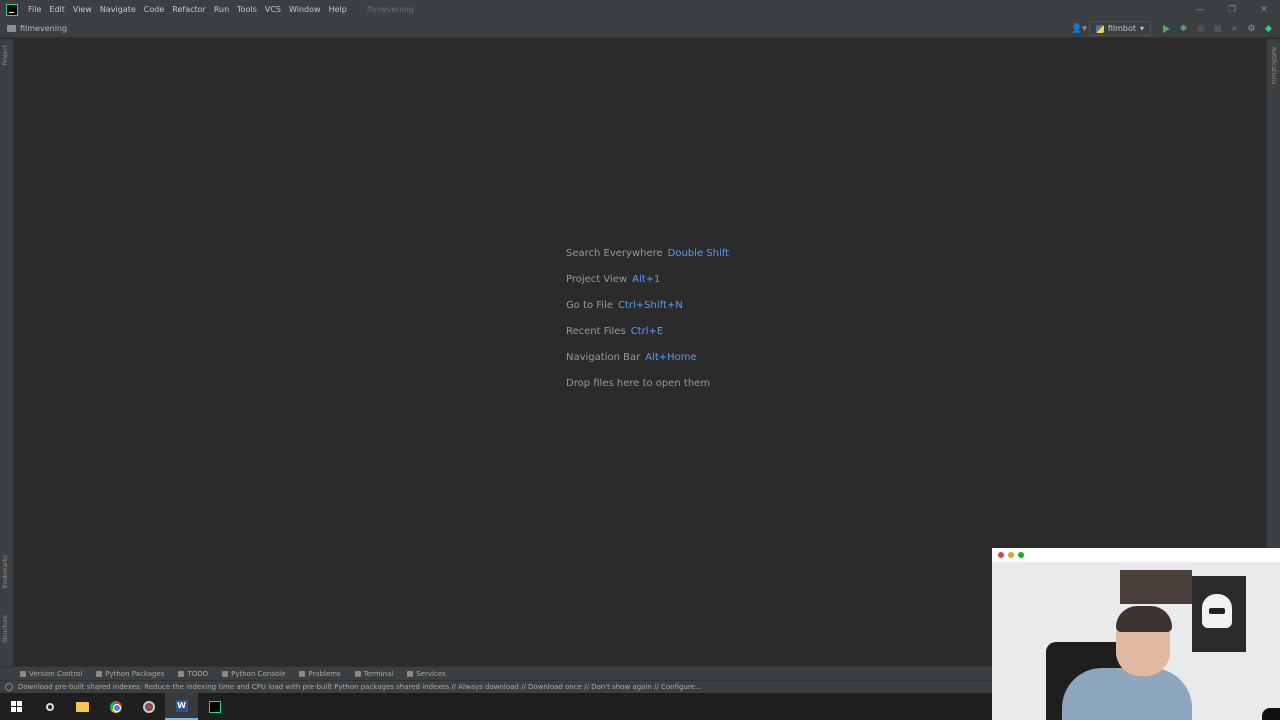 The image size is (1280, 720). Describe the element at coordinates (34, 9) in the screenshot. I see `menu-file: File` at that location.